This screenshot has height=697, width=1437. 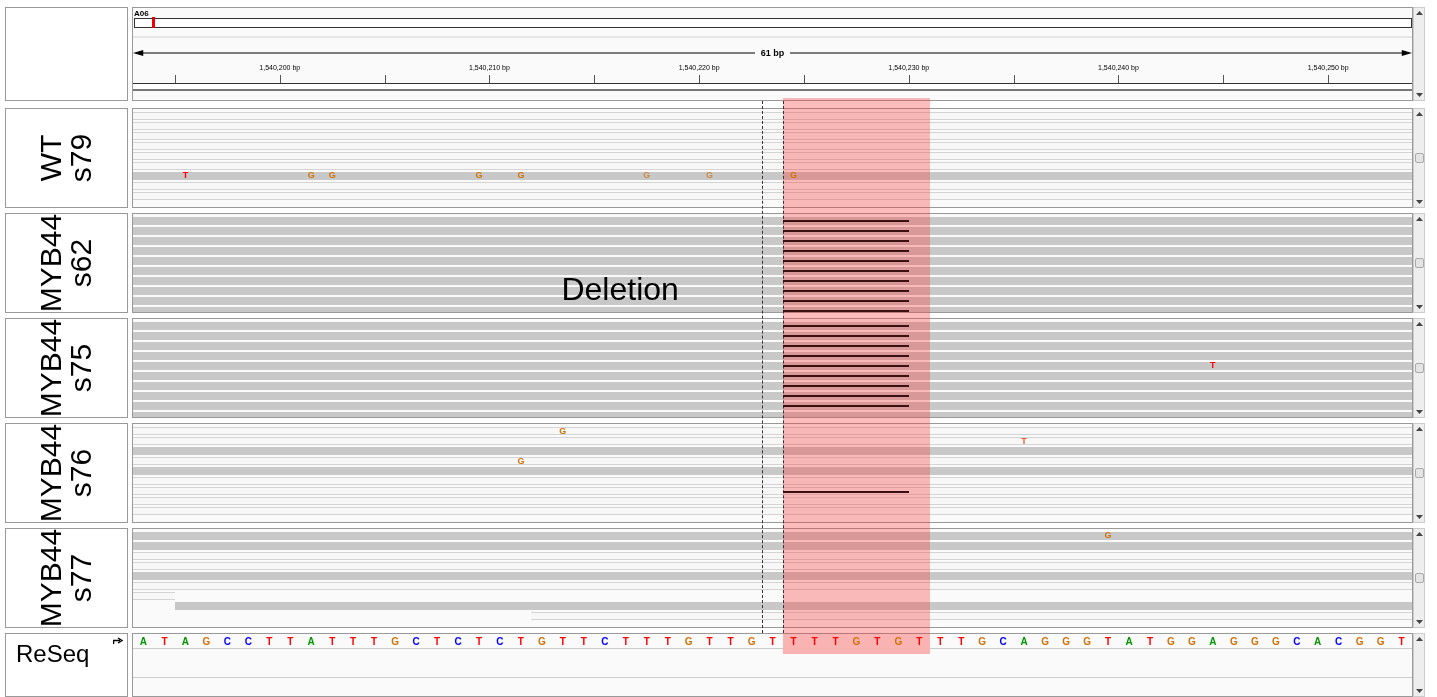 What do you see at coordinates (772, 53) in the screenshot?
I see `span-label: 61 bp` at bounding box center [772, 53].